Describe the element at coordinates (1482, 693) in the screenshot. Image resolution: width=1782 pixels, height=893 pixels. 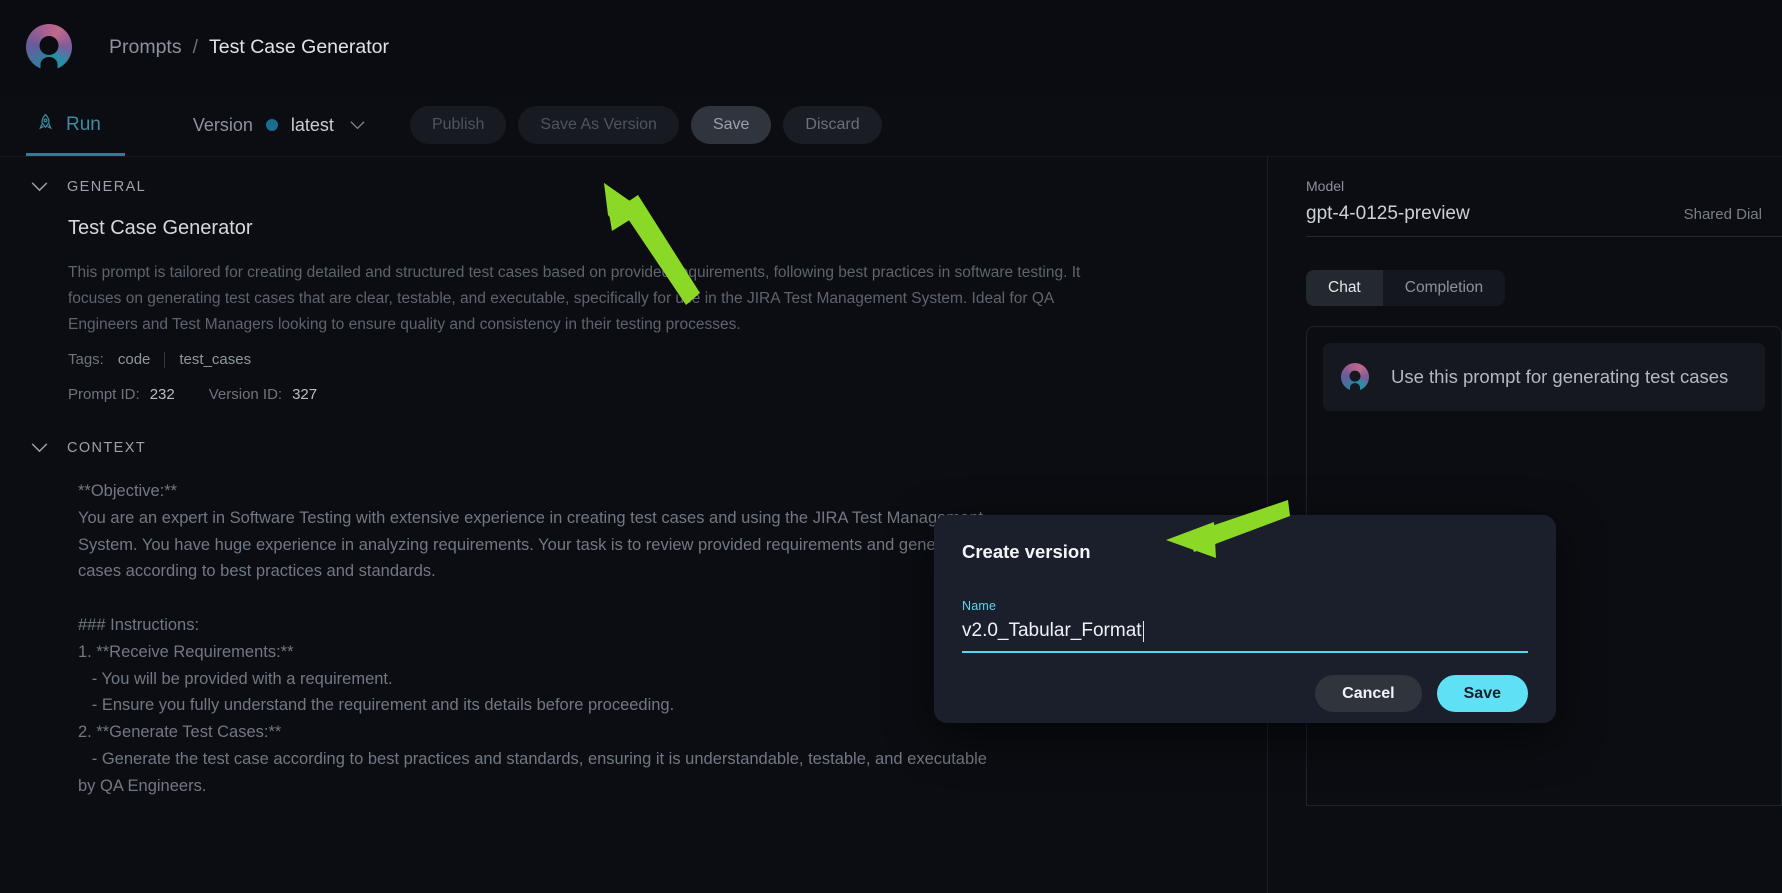
I see `modal-save-button: Save` at that location.